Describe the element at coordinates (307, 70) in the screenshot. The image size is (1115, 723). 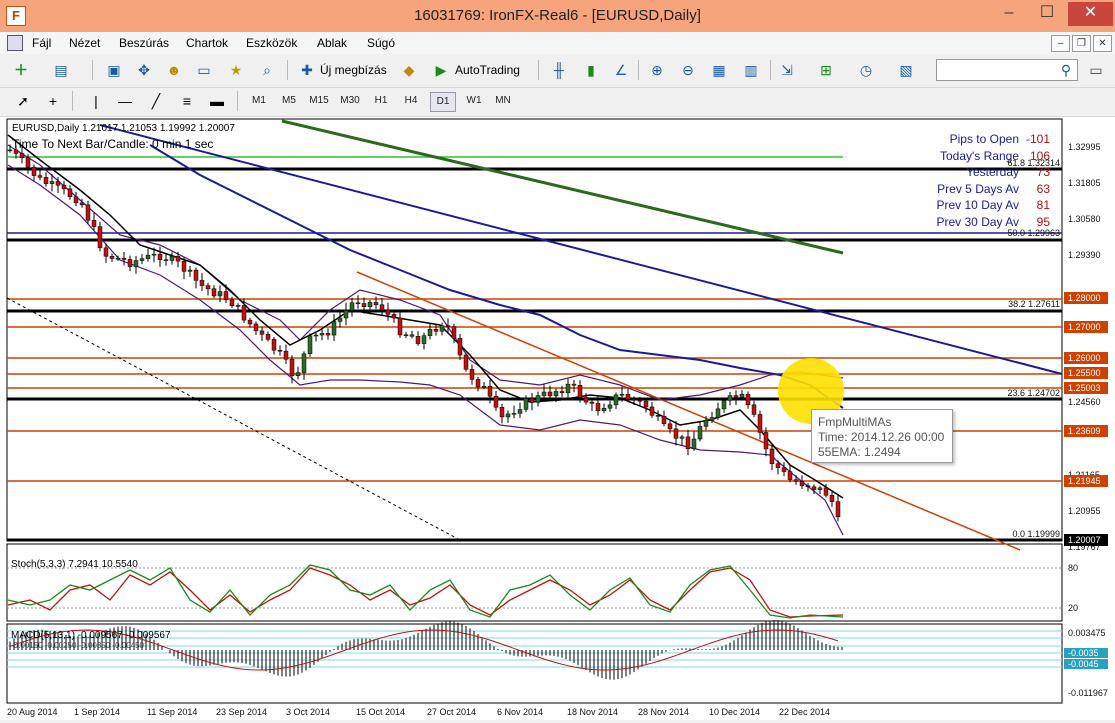
I see `new-order-icon: ✚` at that location.